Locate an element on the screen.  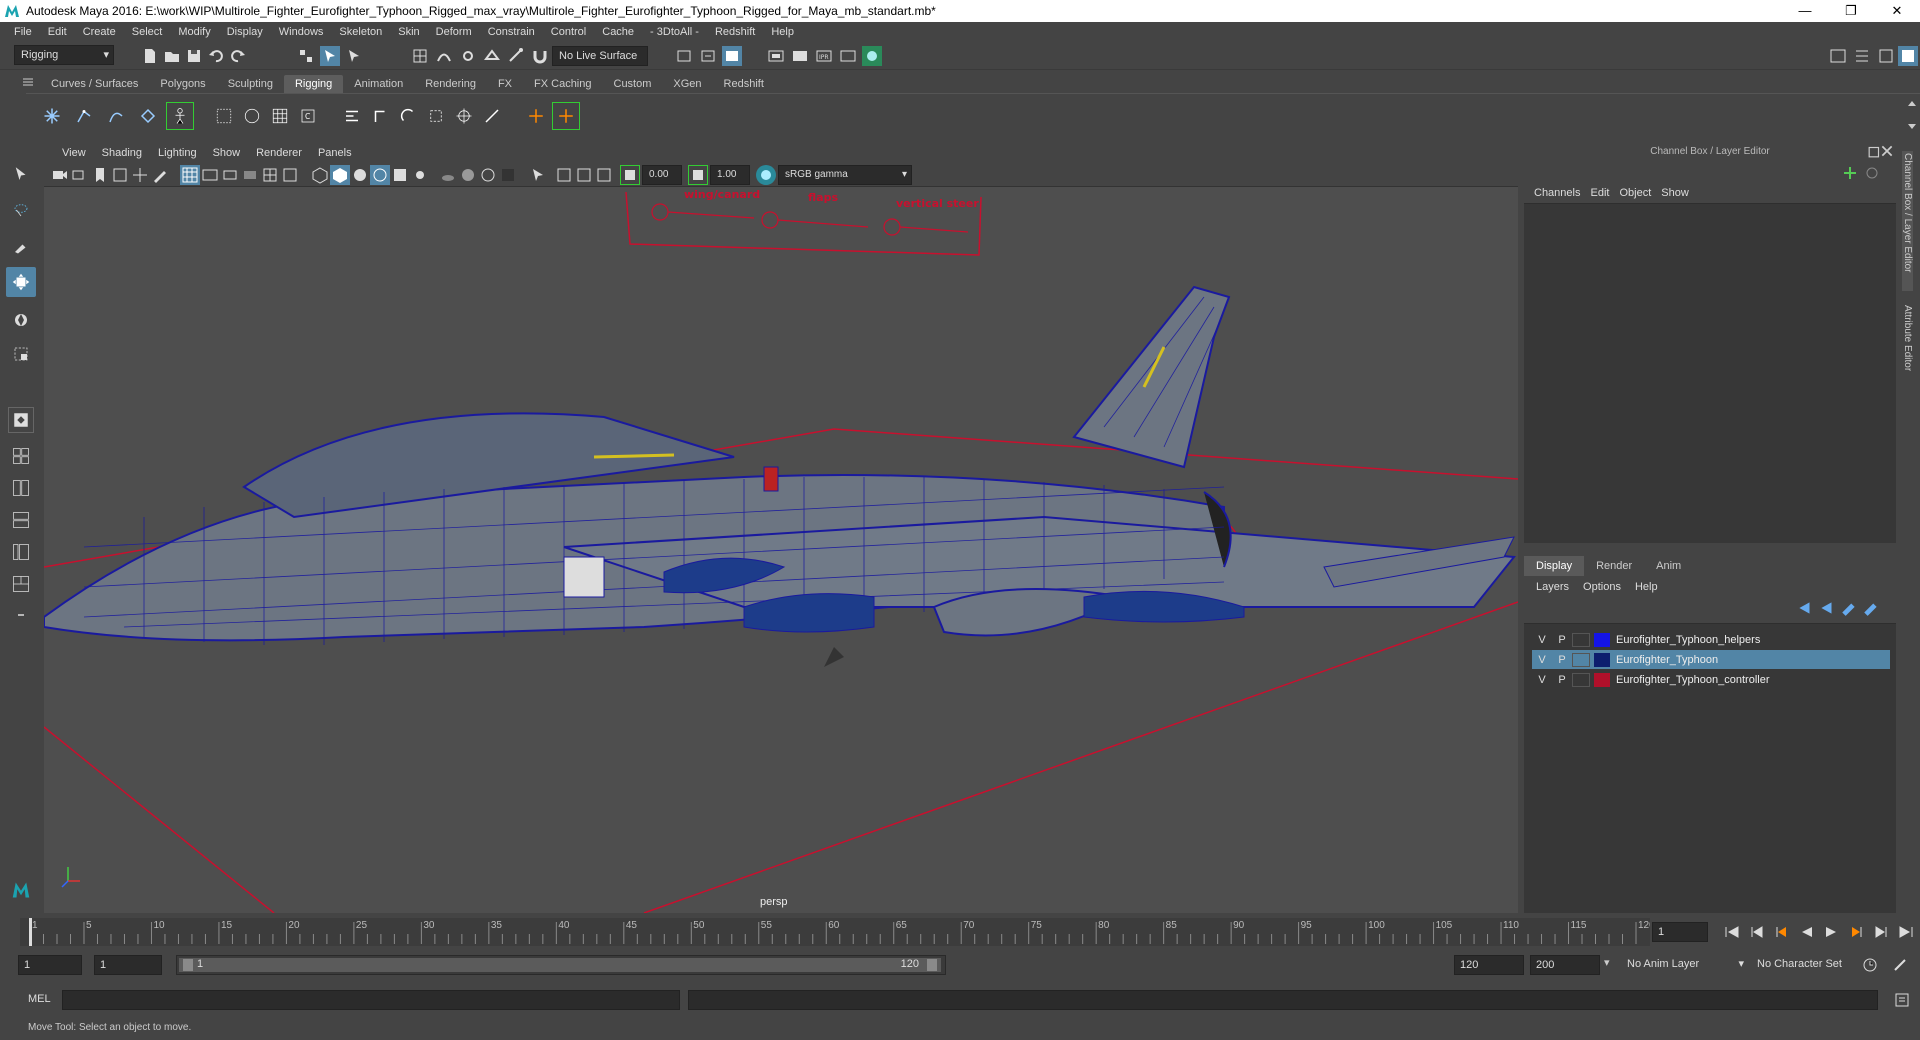
chevron-down-icon: ▾ is located at coordinates (1607, 962).